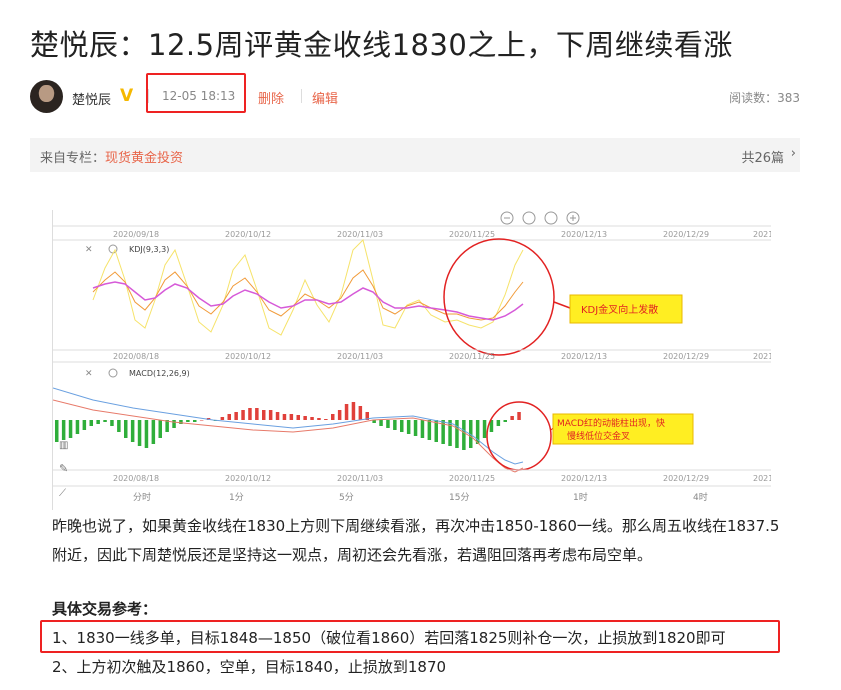  I want to click on column-article-count: 共26篇, so click(762, 156).